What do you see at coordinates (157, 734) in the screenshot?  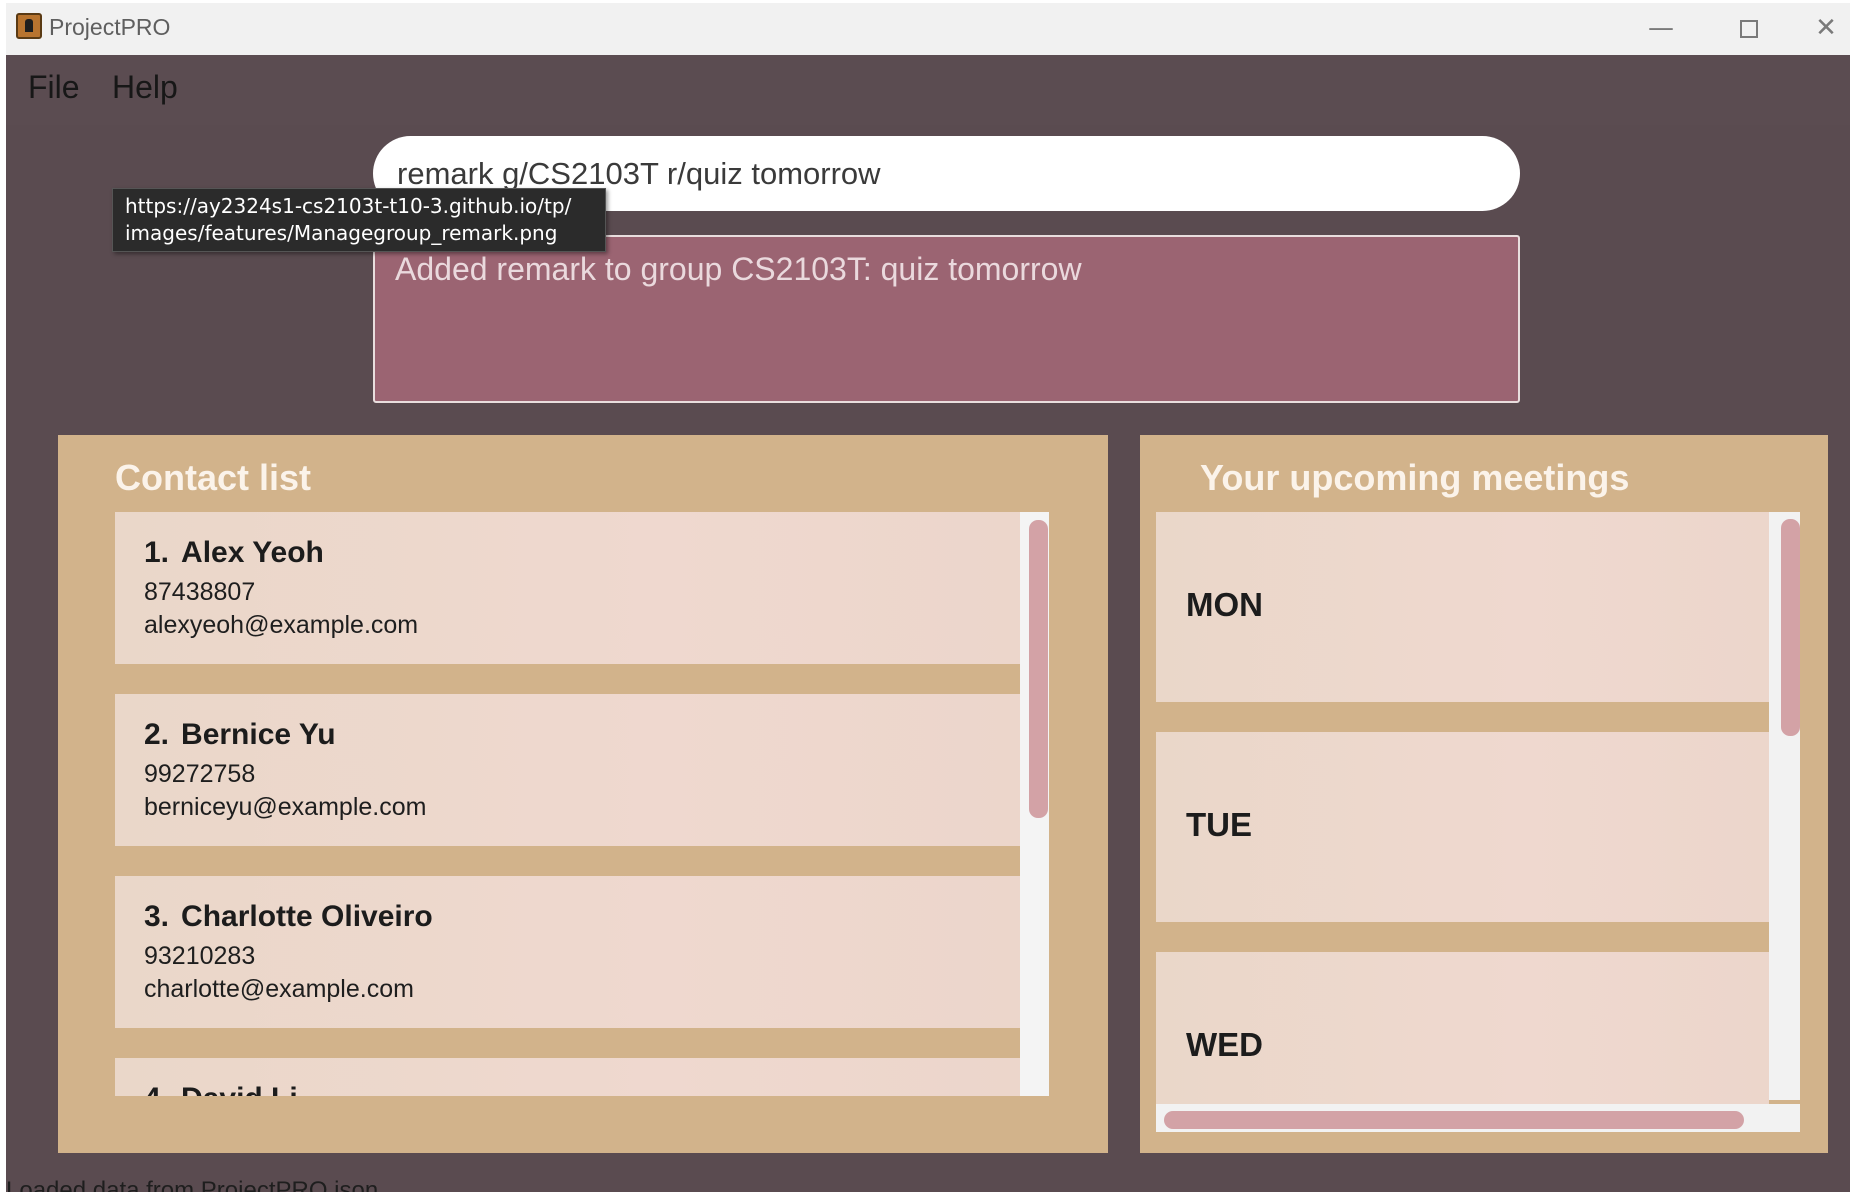 I see `contact-index: 2.` at bounding box center [157, 734].